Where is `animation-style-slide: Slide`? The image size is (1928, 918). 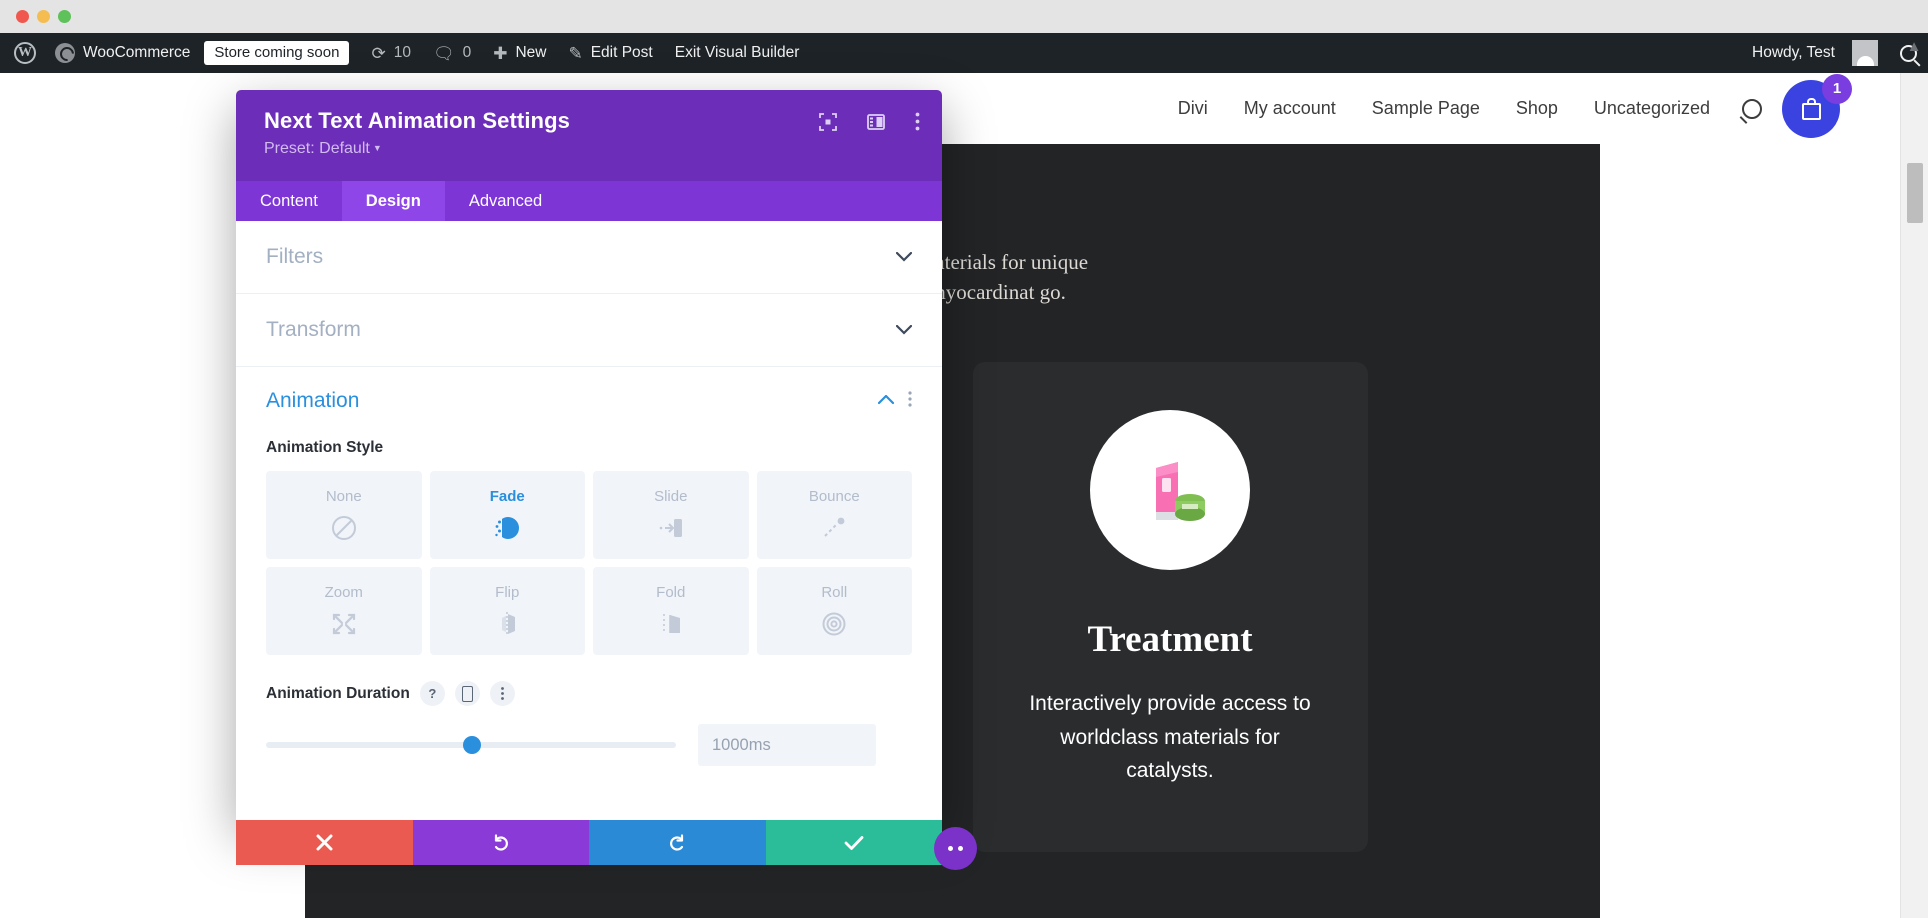 animation-style-slide: Slide is located at coordinates (671, 515).